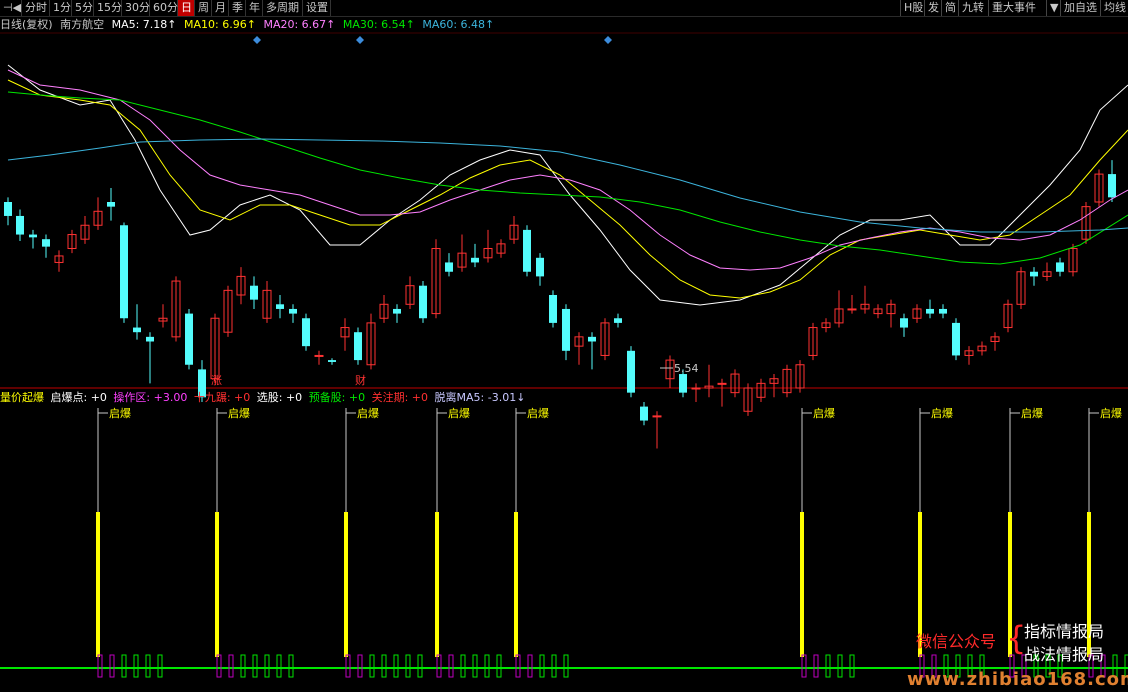 This screenshot has height=692, width=1128. I want to click on watermark-name2: 战法情报局, so click(1064, 654).